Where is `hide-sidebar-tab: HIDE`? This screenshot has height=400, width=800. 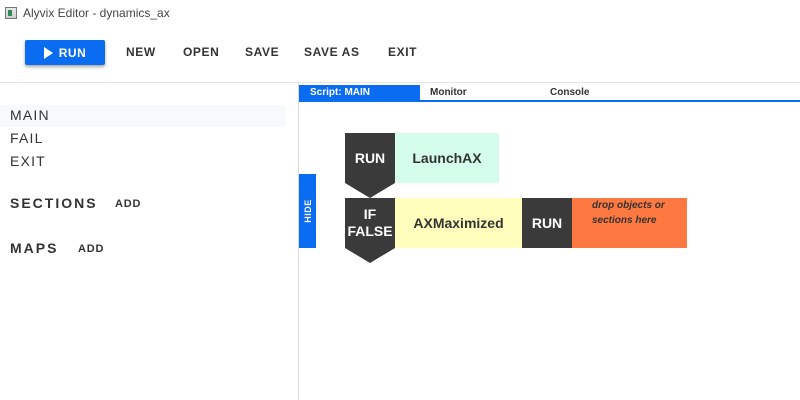
hide-sidebar-tab: HIDE is located at coordinates (307, 211).